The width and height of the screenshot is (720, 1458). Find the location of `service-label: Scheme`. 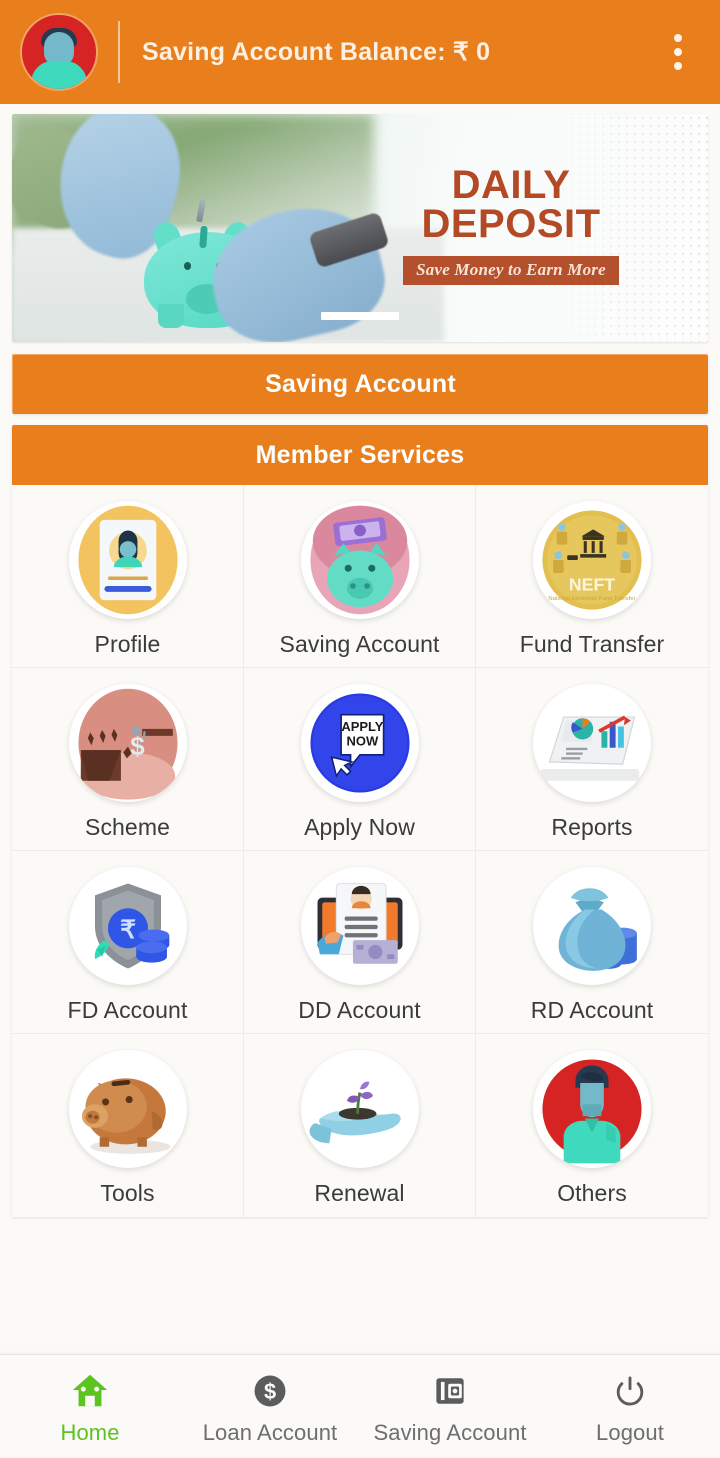

service-label: Scheme is located at coordinates (127, 827).